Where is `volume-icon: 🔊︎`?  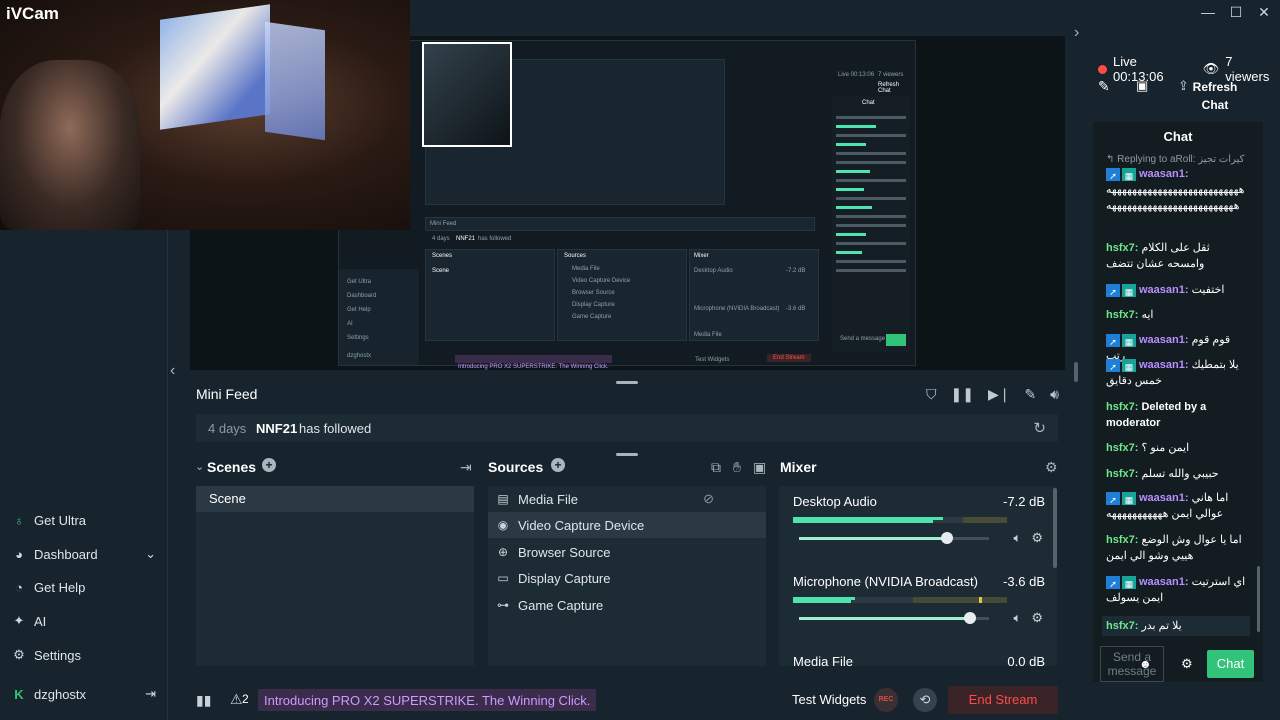
volume-icon: 🔊︎ is located at coordinates (1054, 394).